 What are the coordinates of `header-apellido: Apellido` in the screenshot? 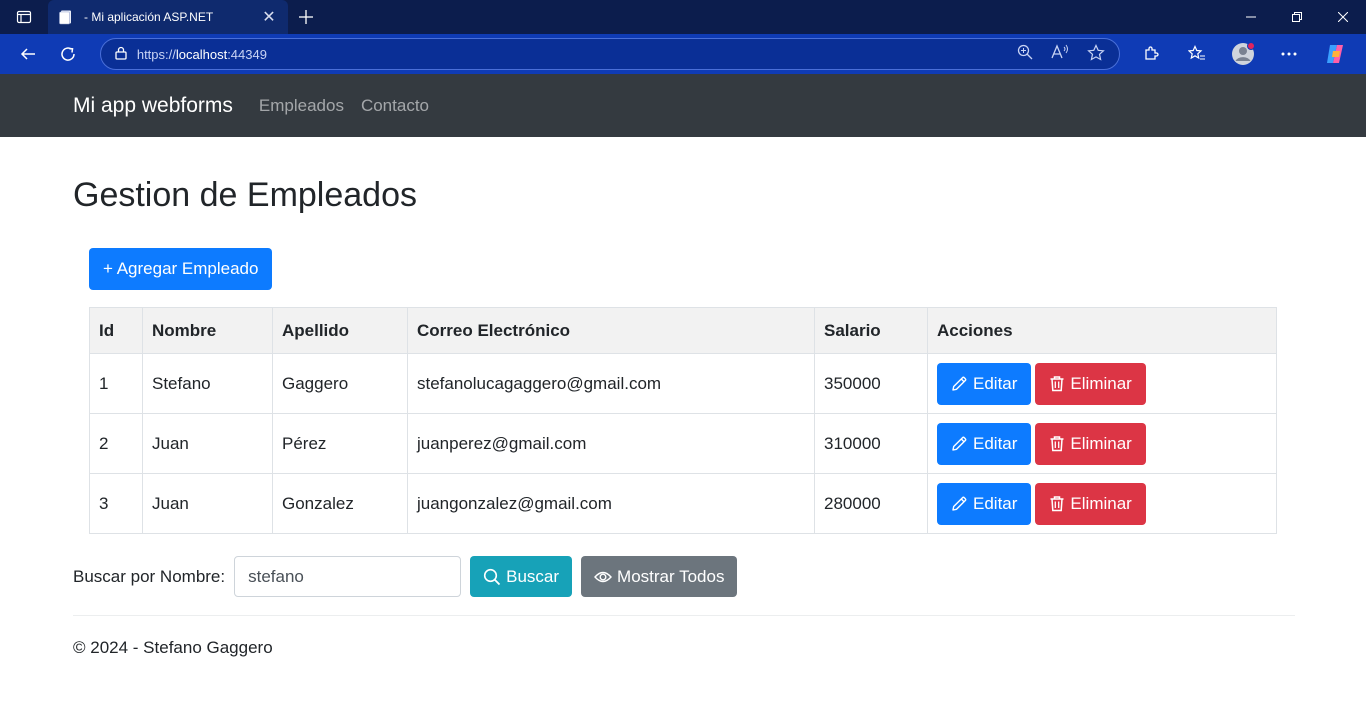 It's located at (340, 330).